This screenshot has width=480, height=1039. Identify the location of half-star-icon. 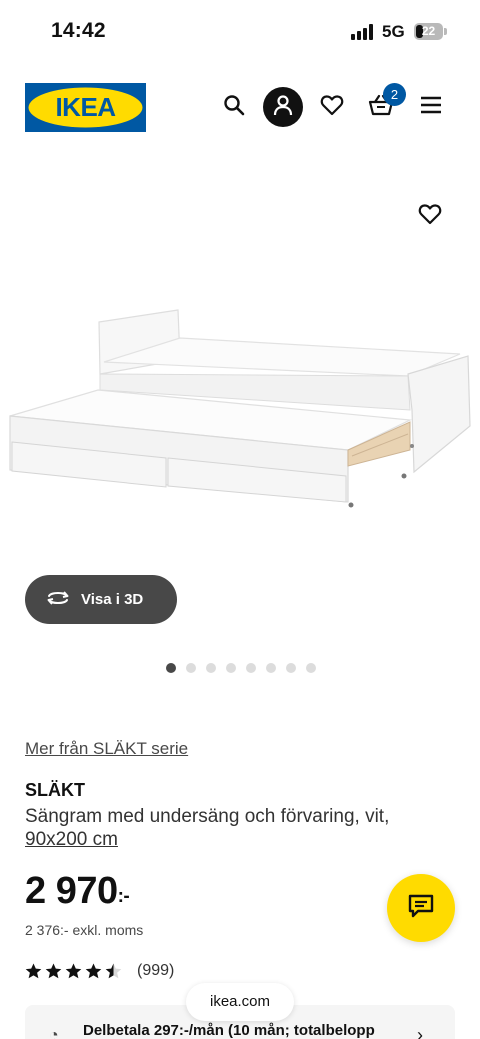
(113, 971).